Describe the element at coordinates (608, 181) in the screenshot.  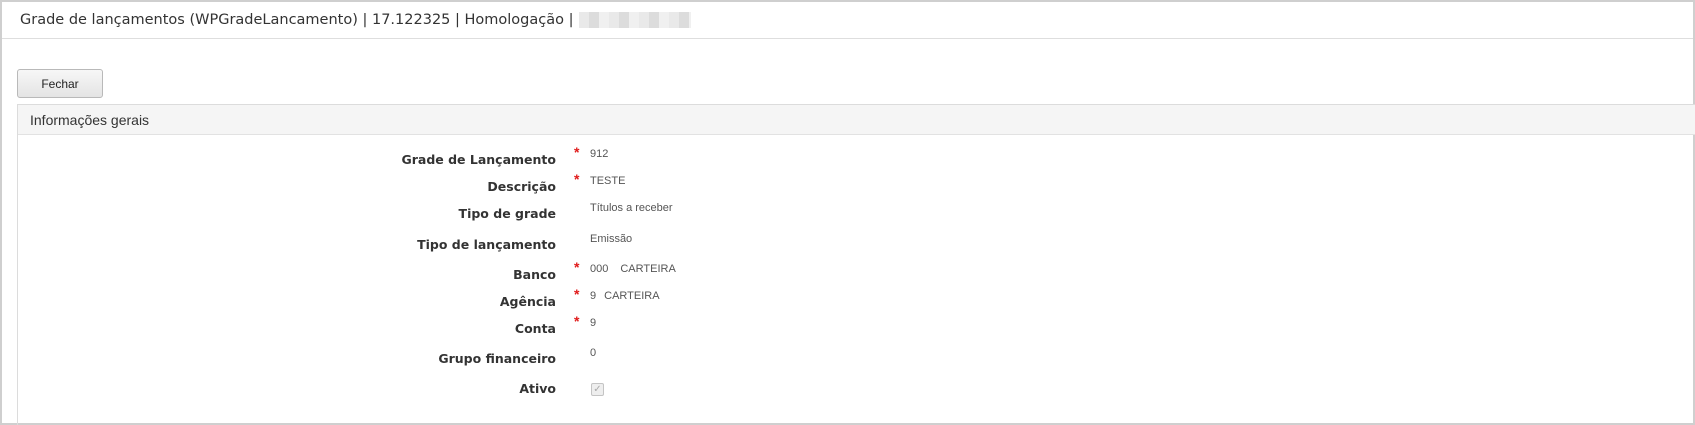
I see `descricao-value: TESTE` at that location.